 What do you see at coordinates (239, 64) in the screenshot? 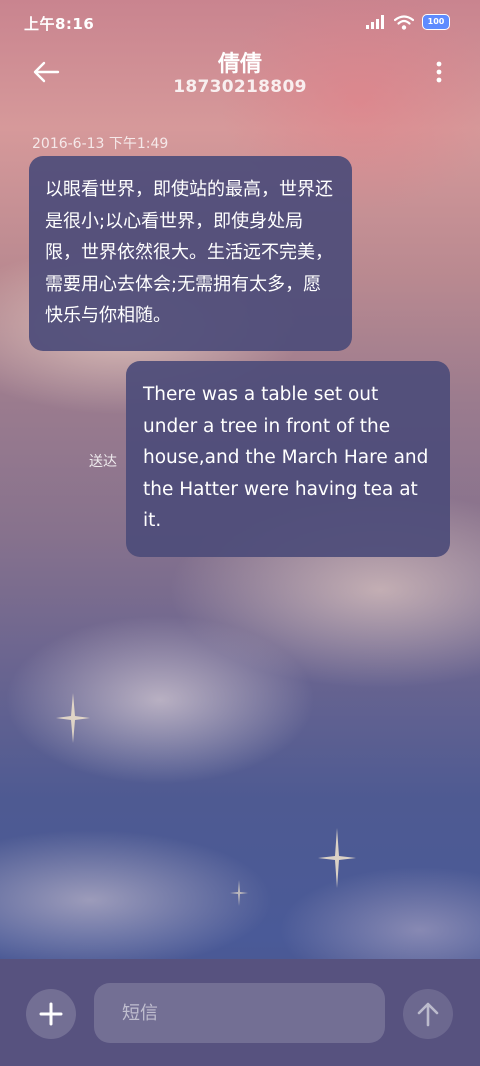
I see `contact-name: 倩倩` at bounding box center [239, 64].